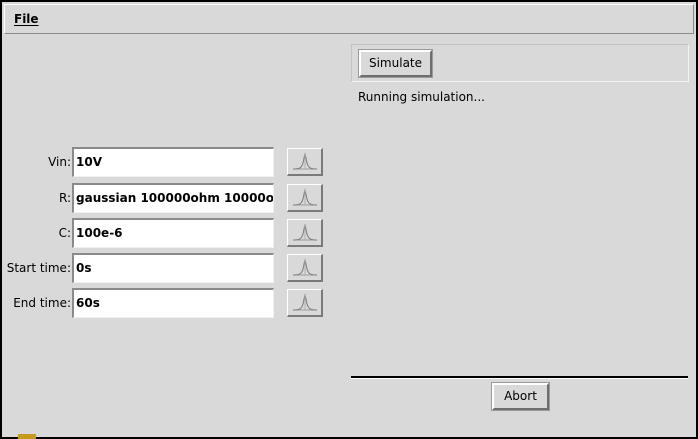  What do you see at coordinates (520, 396) in the screenshot?
I see `abort-button: Abort` at bounding box center [520, 396].